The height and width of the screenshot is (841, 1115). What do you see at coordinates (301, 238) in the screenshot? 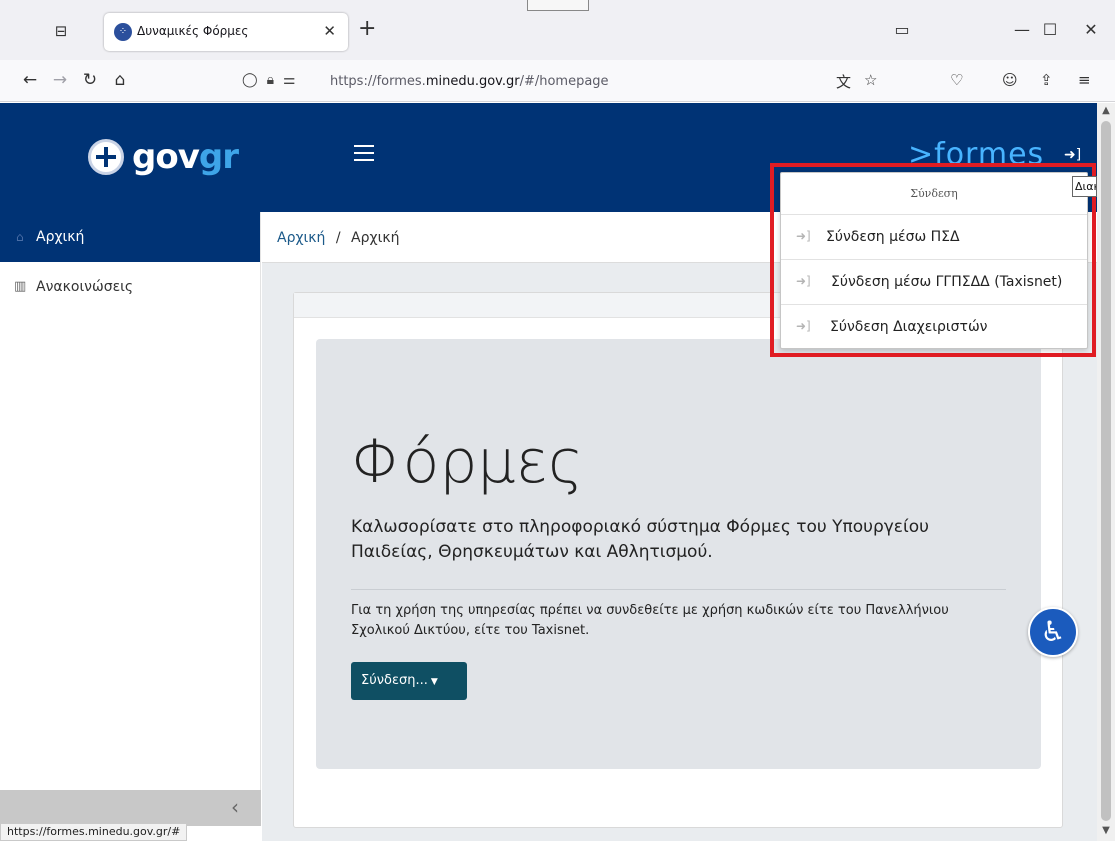
I see `breadcrumb-link-home: Αρχική` at bounding box center [301, 238].